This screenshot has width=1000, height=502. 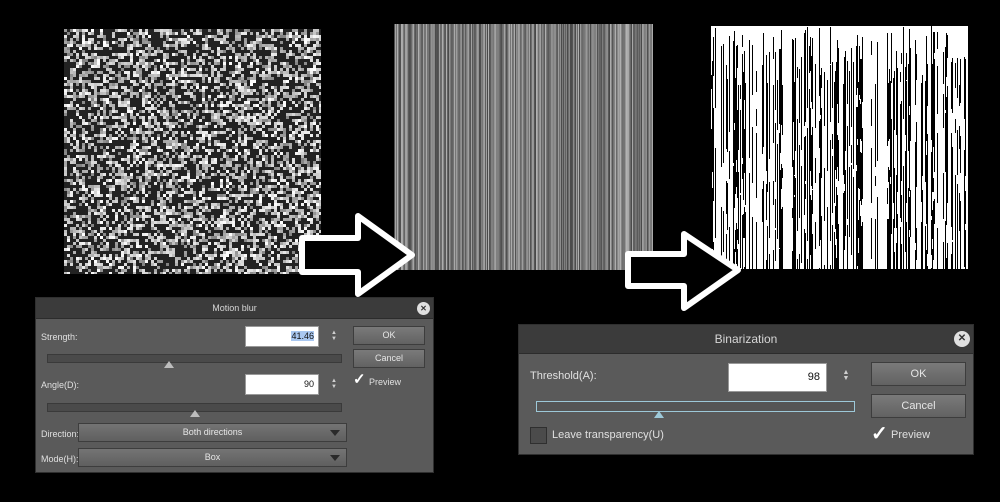 I want to click on motion-blurred-texture-image, so click(x=523, y=147).